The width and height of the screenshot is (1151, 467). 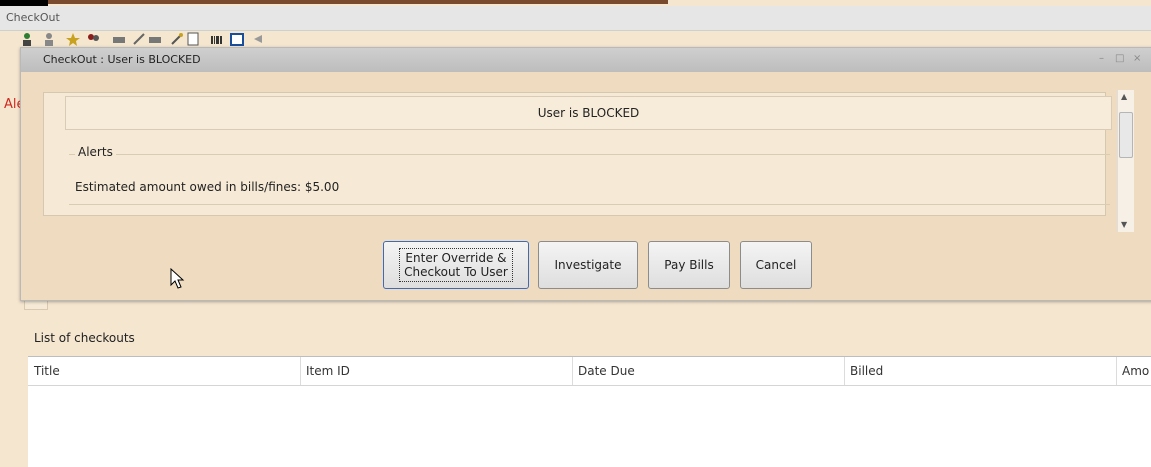 What do you see at coordinates (49, 39) in the screenshot?
I see `person-icon` at bounding box center [49, 39].